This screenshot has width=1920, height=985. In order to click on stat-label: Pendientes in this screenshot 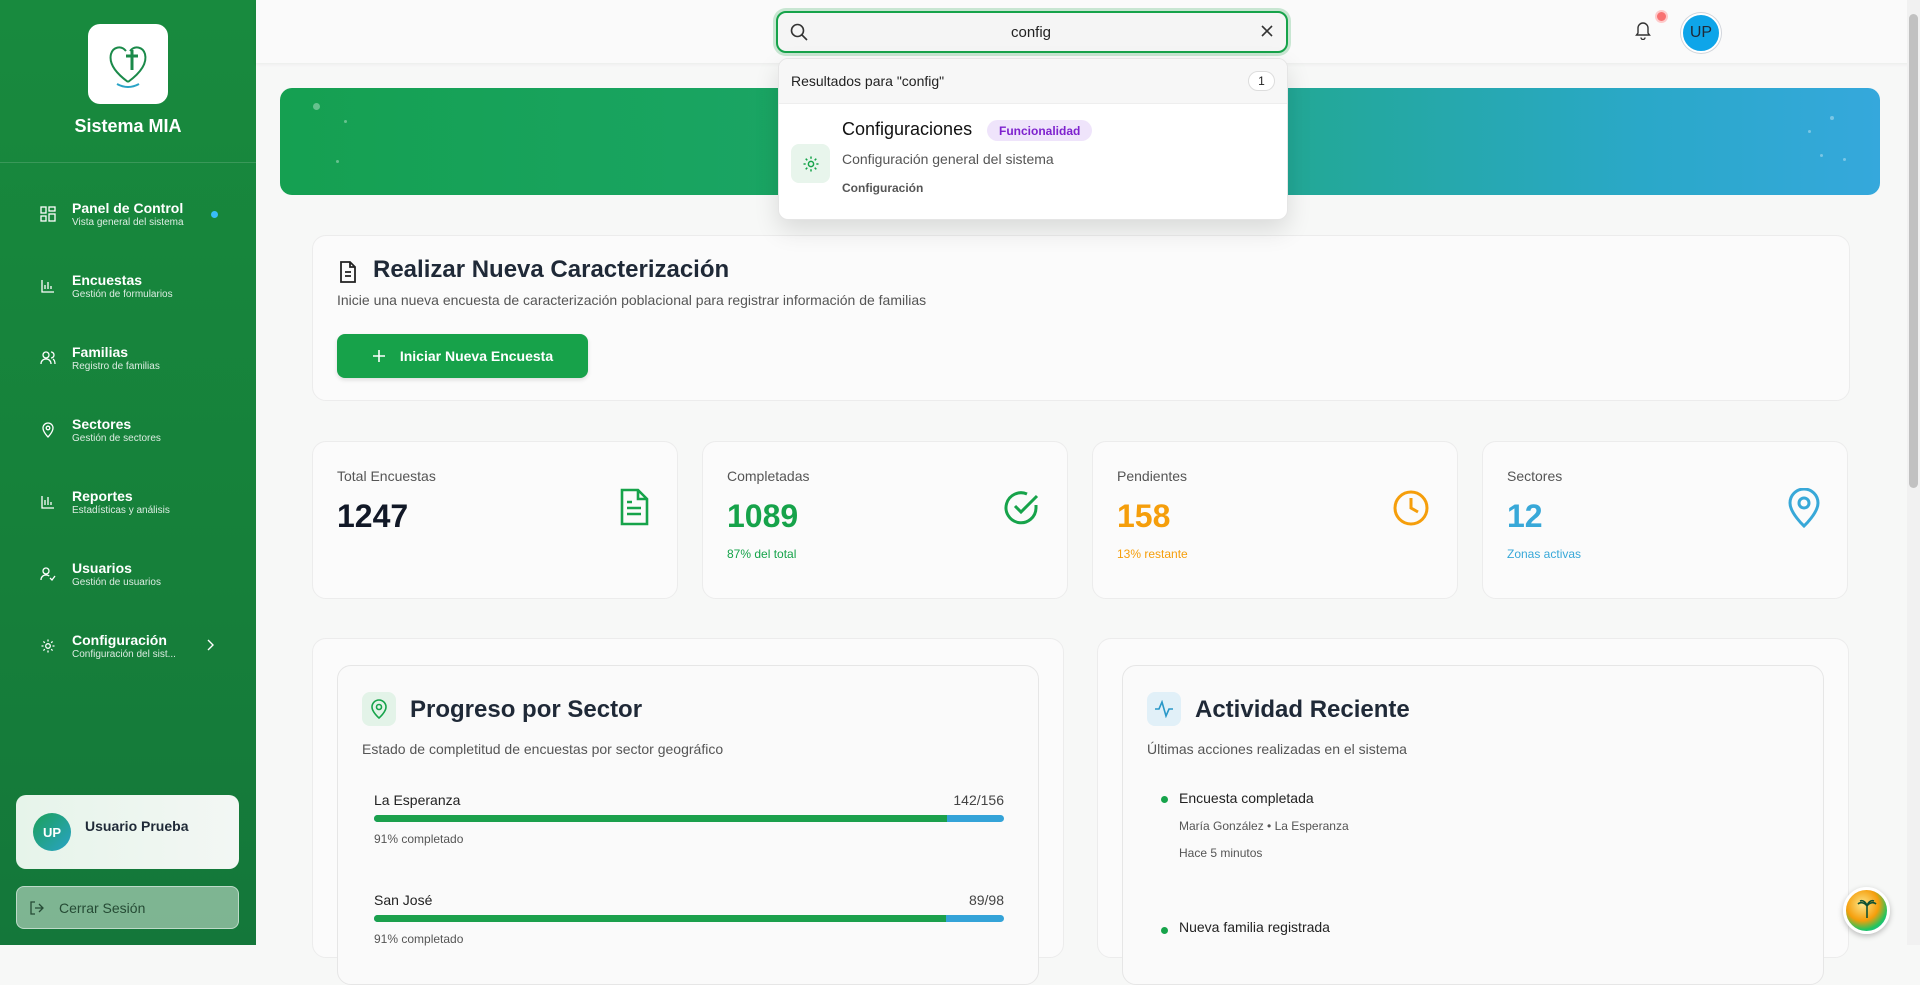, I will do `click(1152, 476)`.